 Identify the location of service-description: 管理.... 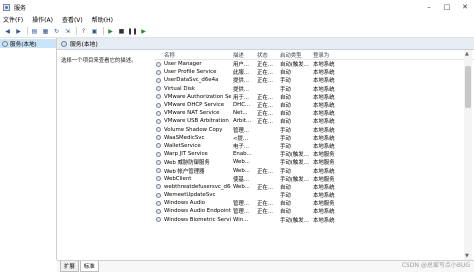
(241, 130).